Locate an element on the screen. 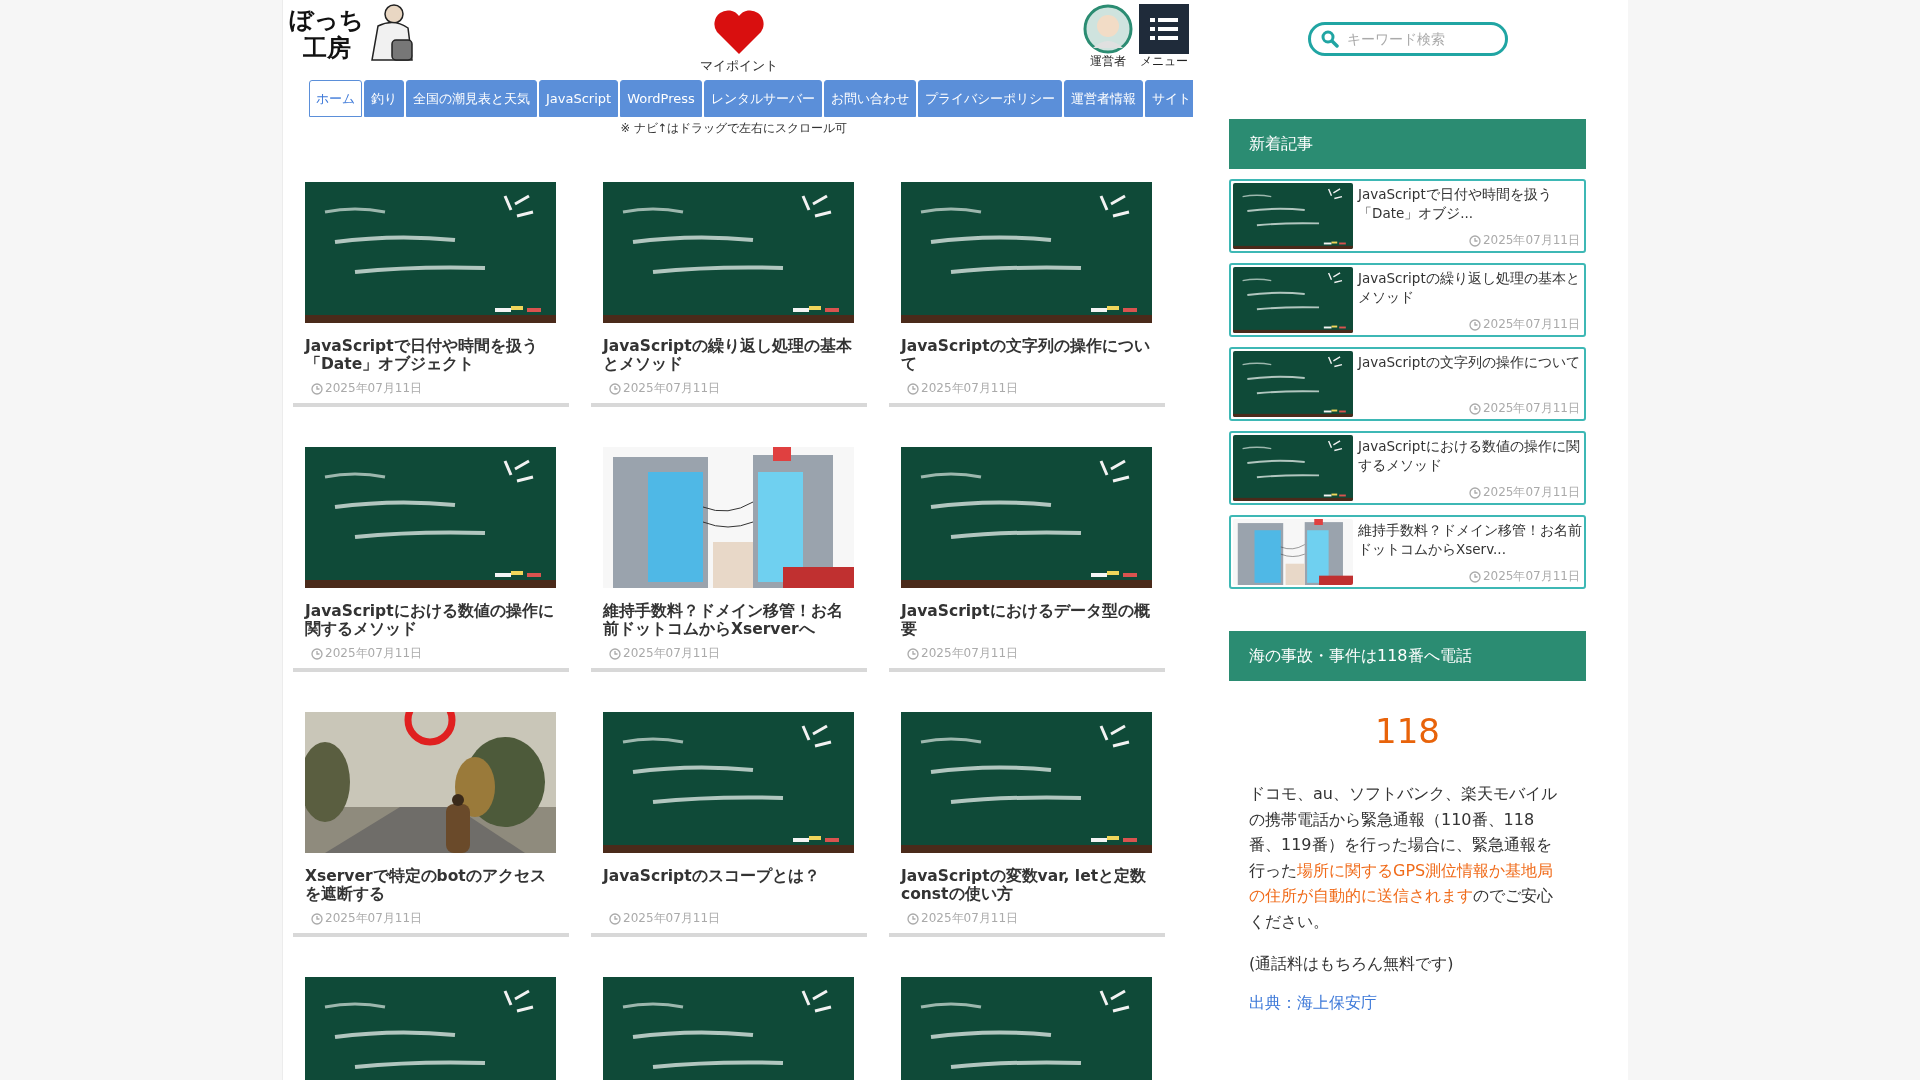  recent-article: JavaScriptの繰り返し処理の基本とメソッド 2025年07月11日 is located at coordinates (1407, 300).